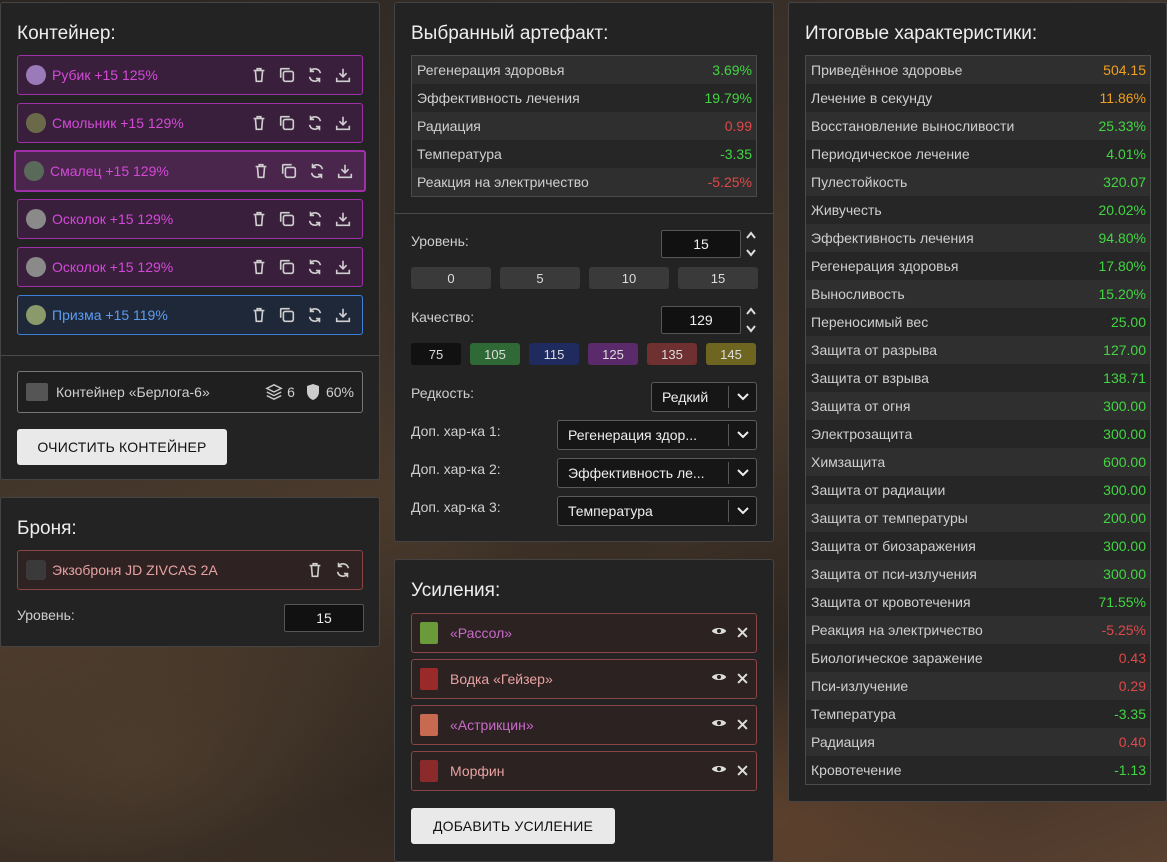  I want to click on quality-preset-button: 115, so click(554, 354).